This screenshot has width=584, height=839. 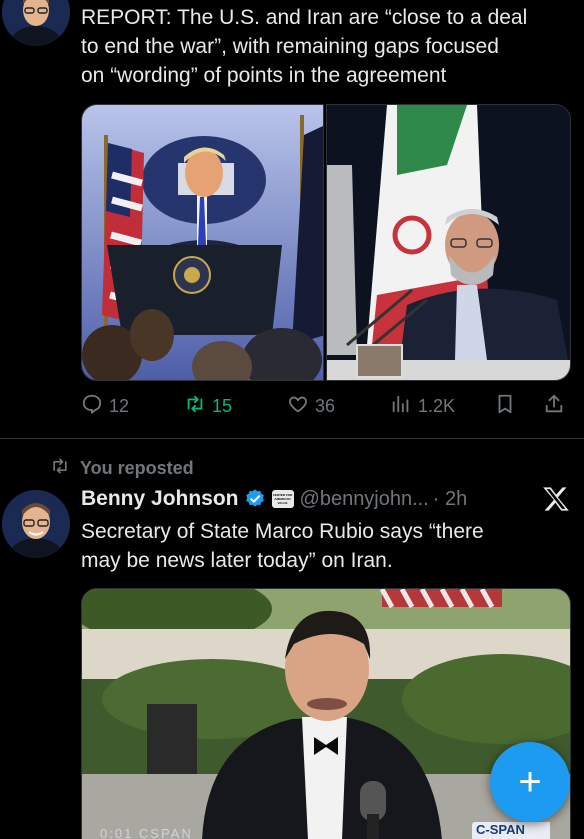 I want to click on reply-button: 12, so click(x=105, y=406).